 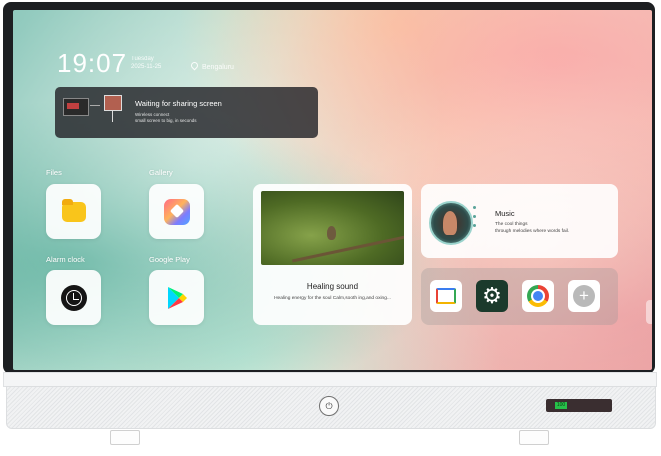 I want to click on app-alarm-clock, so click(x=73, y=297).